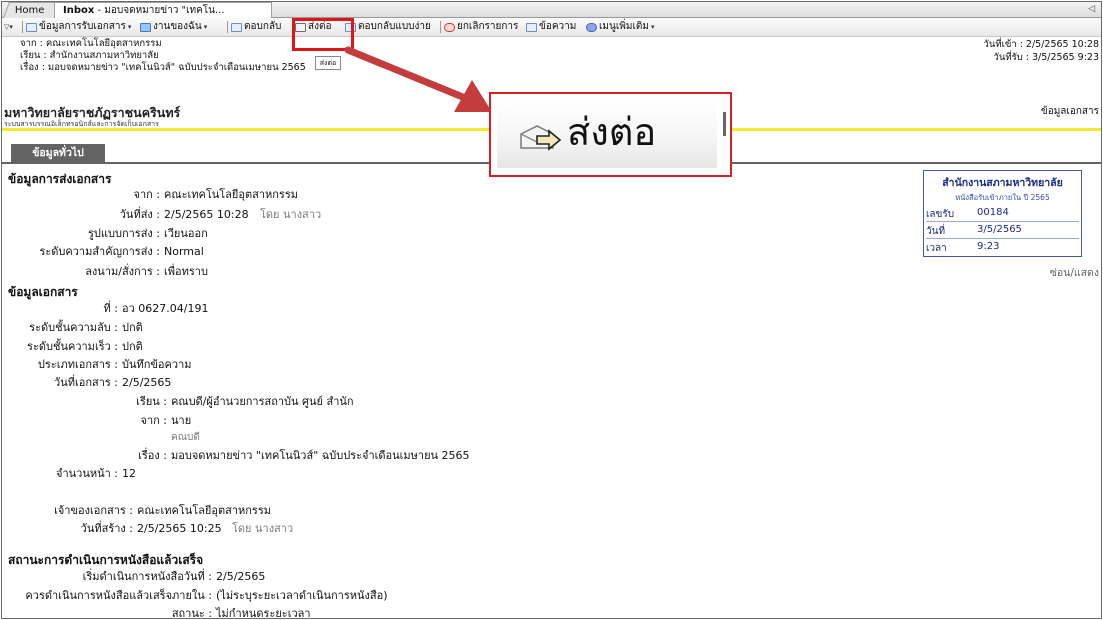  Describe the element at coordinates (1091, 9) in the screenshot. I see `tab-scroll-icon: ◁` at that location.